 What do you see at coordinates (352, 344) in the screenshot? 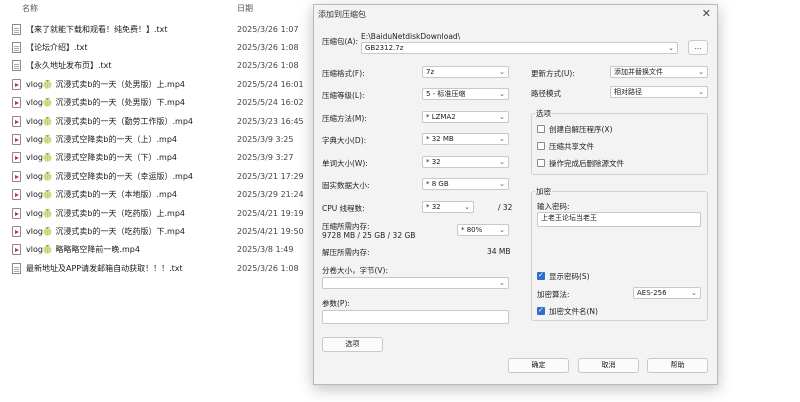
I see `options-button: 选项` at bounding box center [352, 344].